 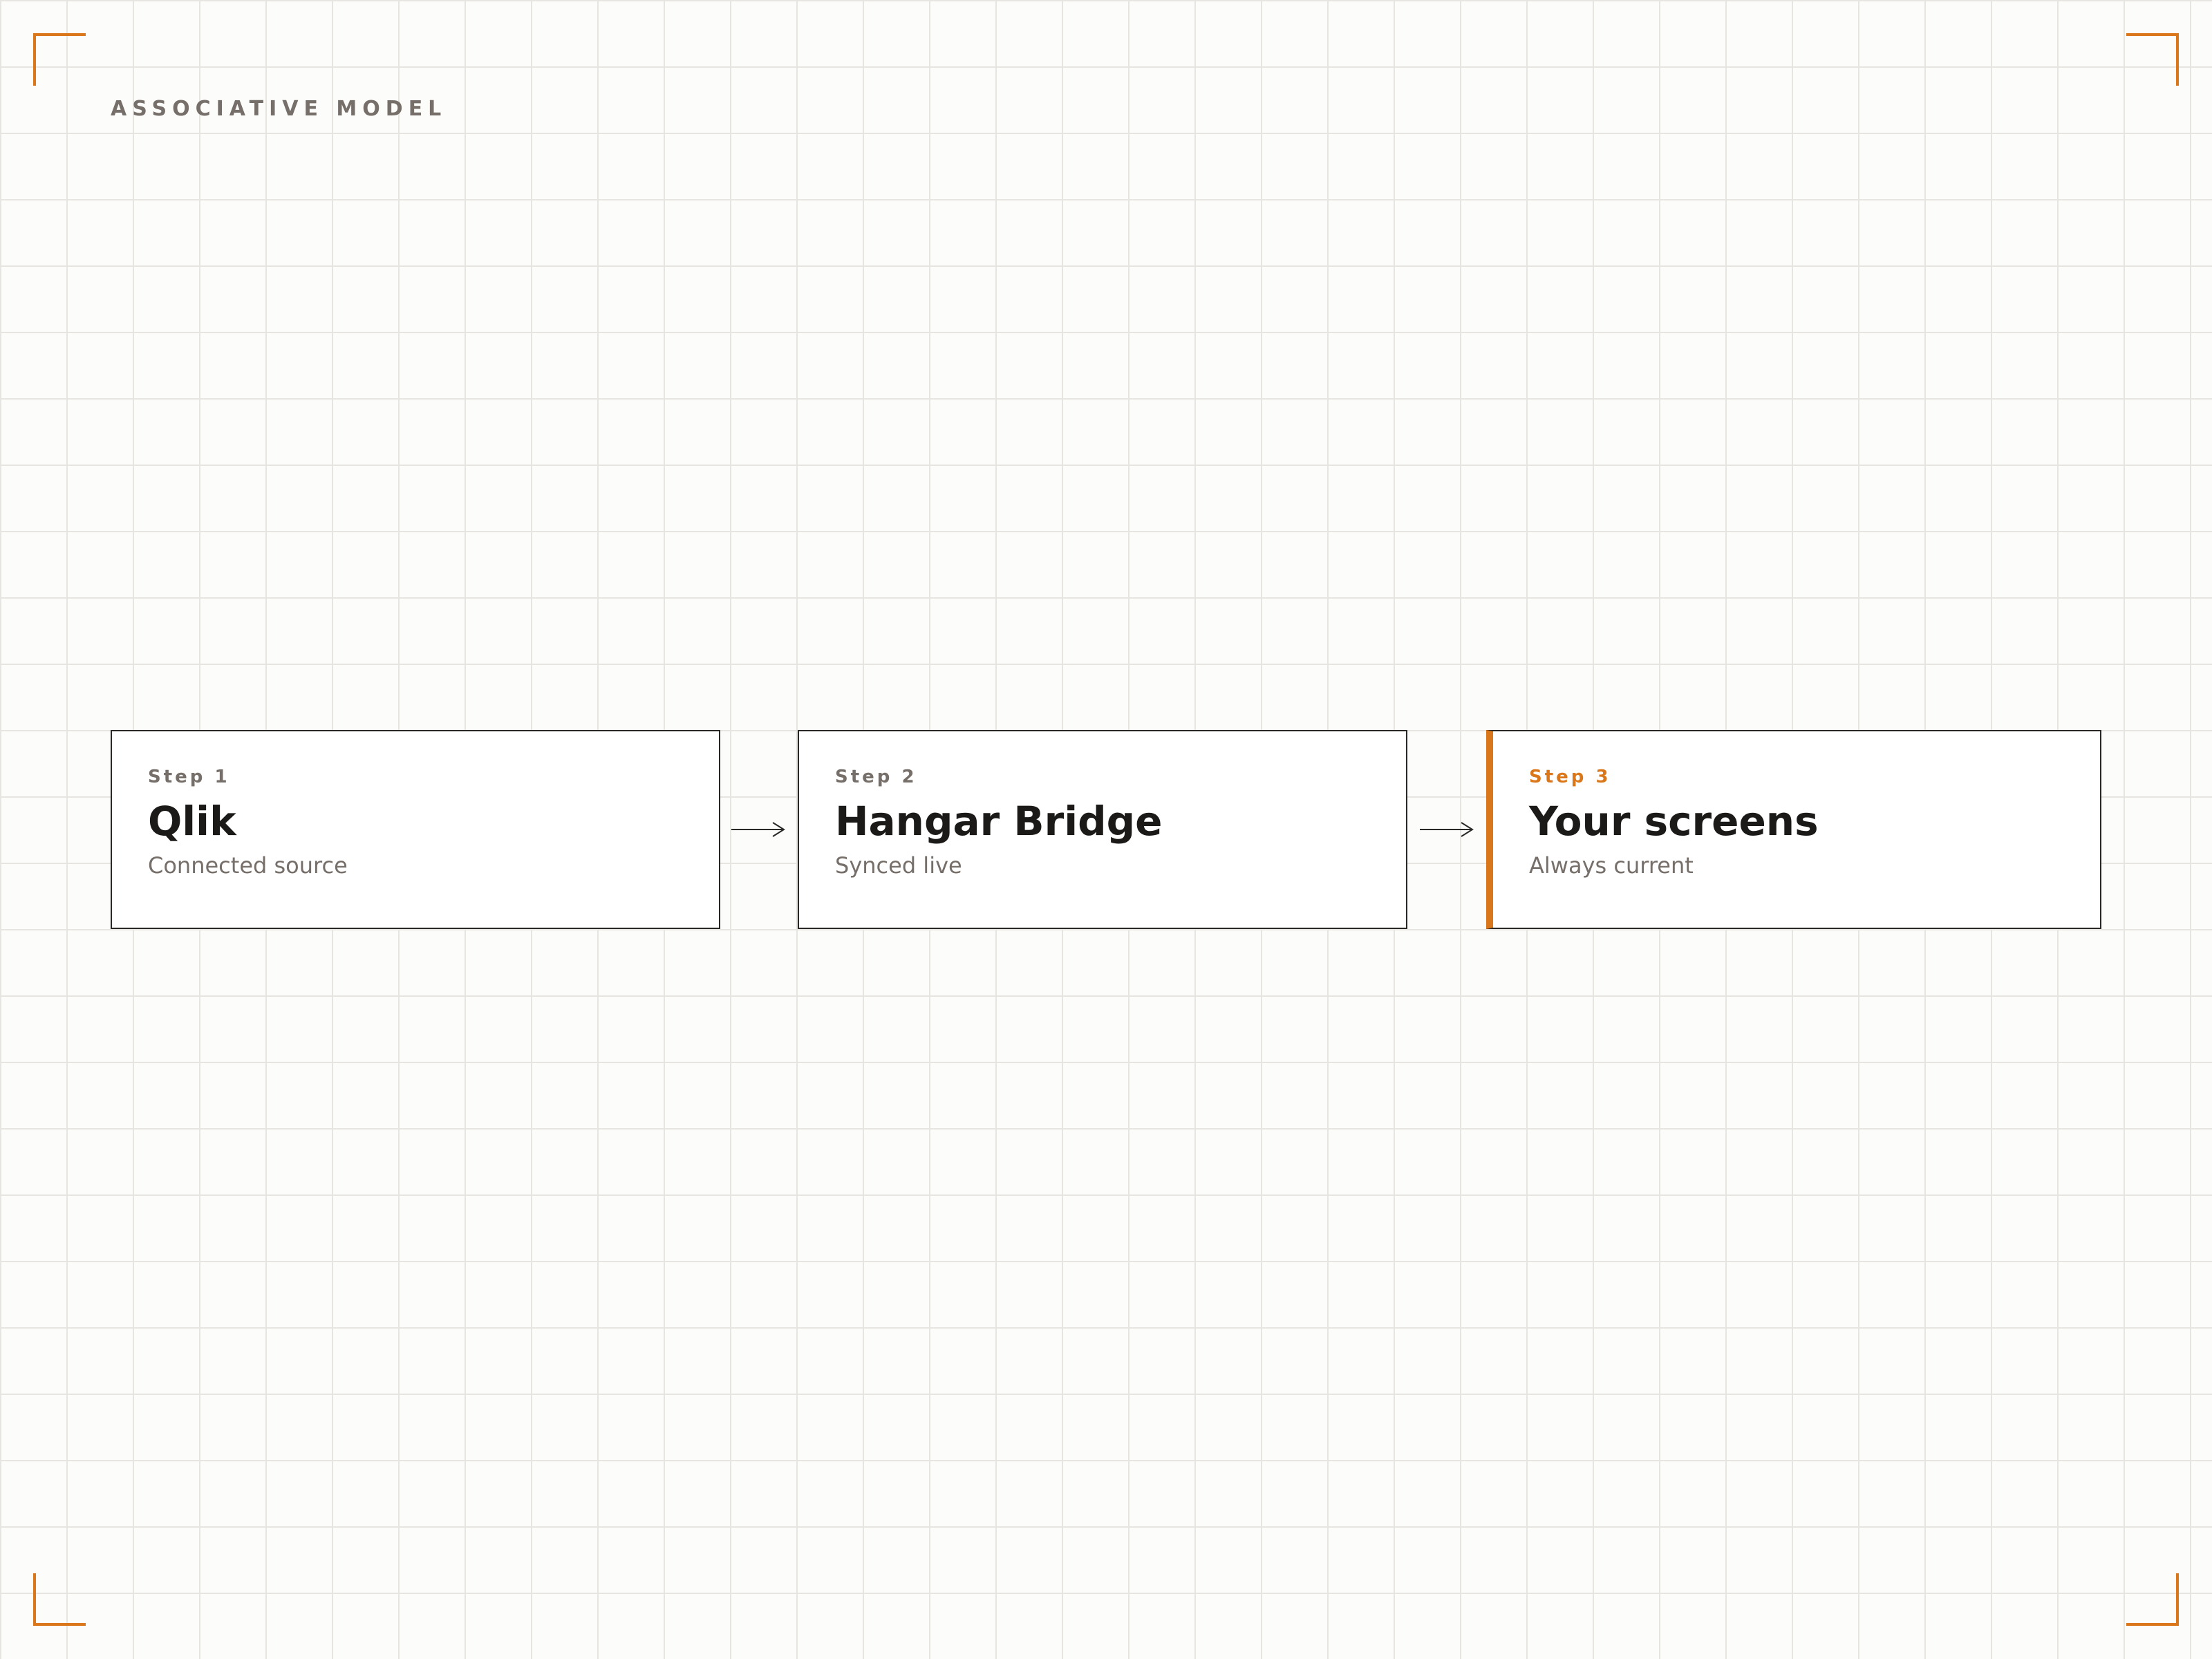 I want to click on step-subtitle: Synced live, so click(x=899, y=866).